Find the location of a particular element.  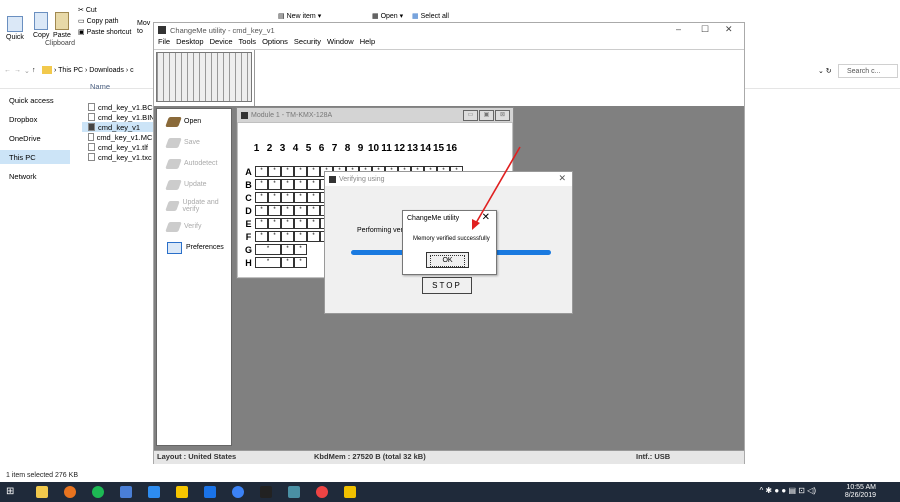

chrome-icon is located at coordinates (70, 492).